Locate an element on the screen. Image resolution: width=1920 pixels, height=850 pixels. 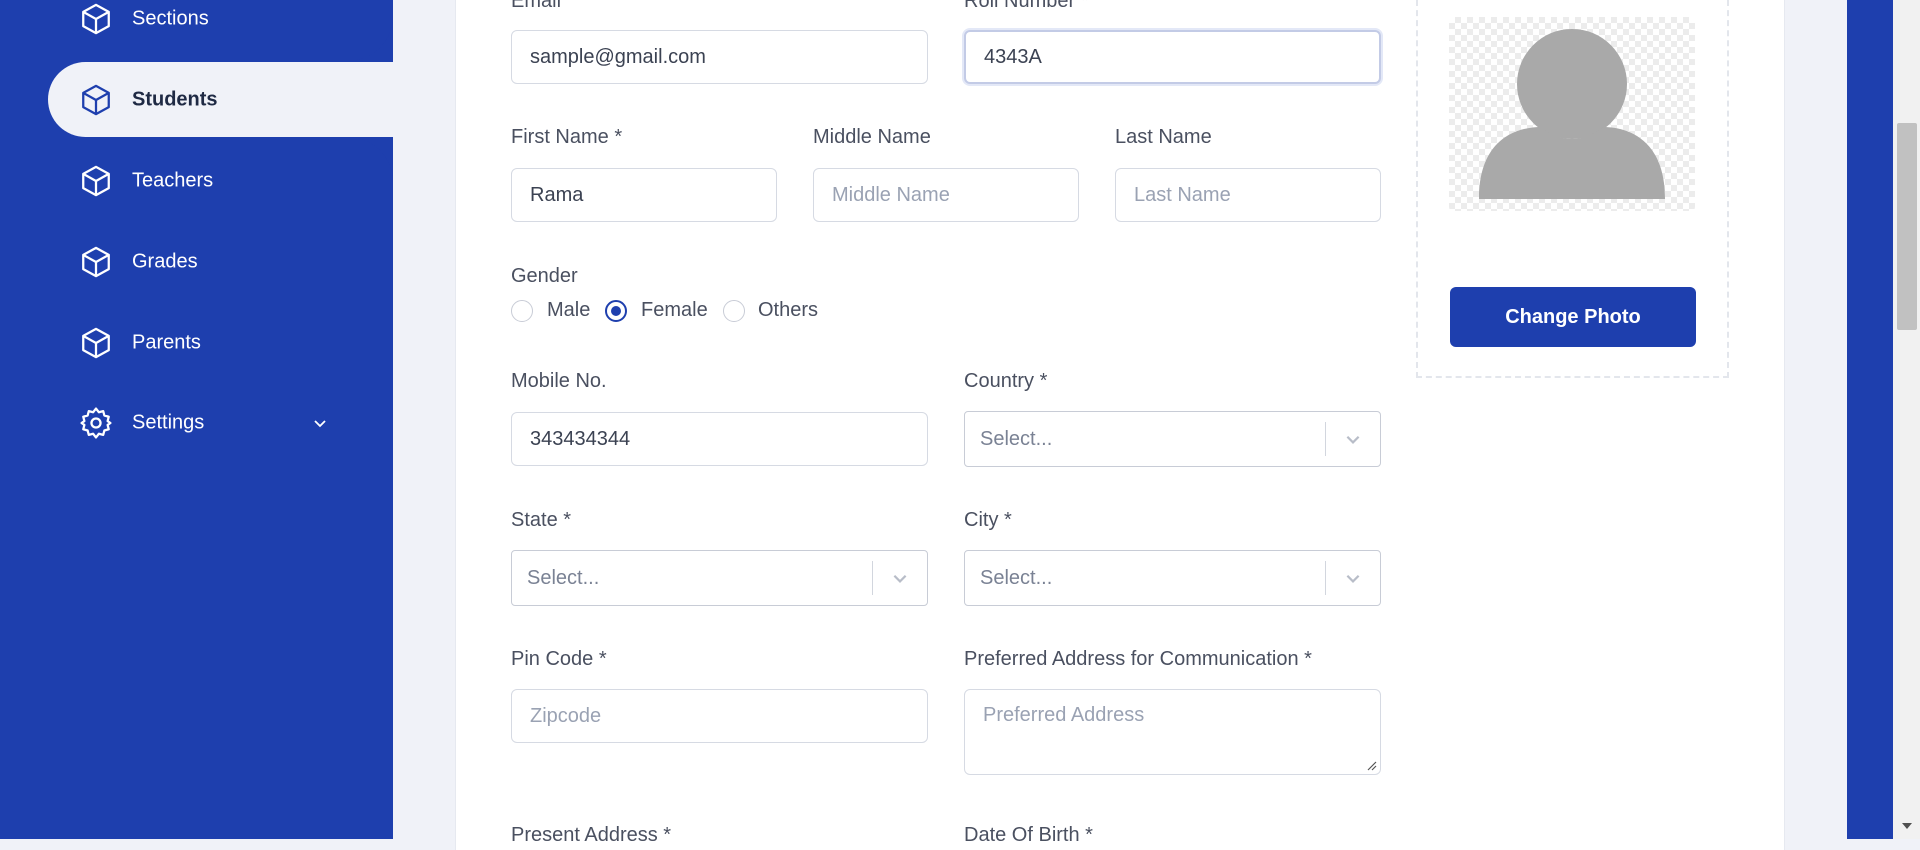
sidebar-item-label: Parents is located at coordinates (166, 342).